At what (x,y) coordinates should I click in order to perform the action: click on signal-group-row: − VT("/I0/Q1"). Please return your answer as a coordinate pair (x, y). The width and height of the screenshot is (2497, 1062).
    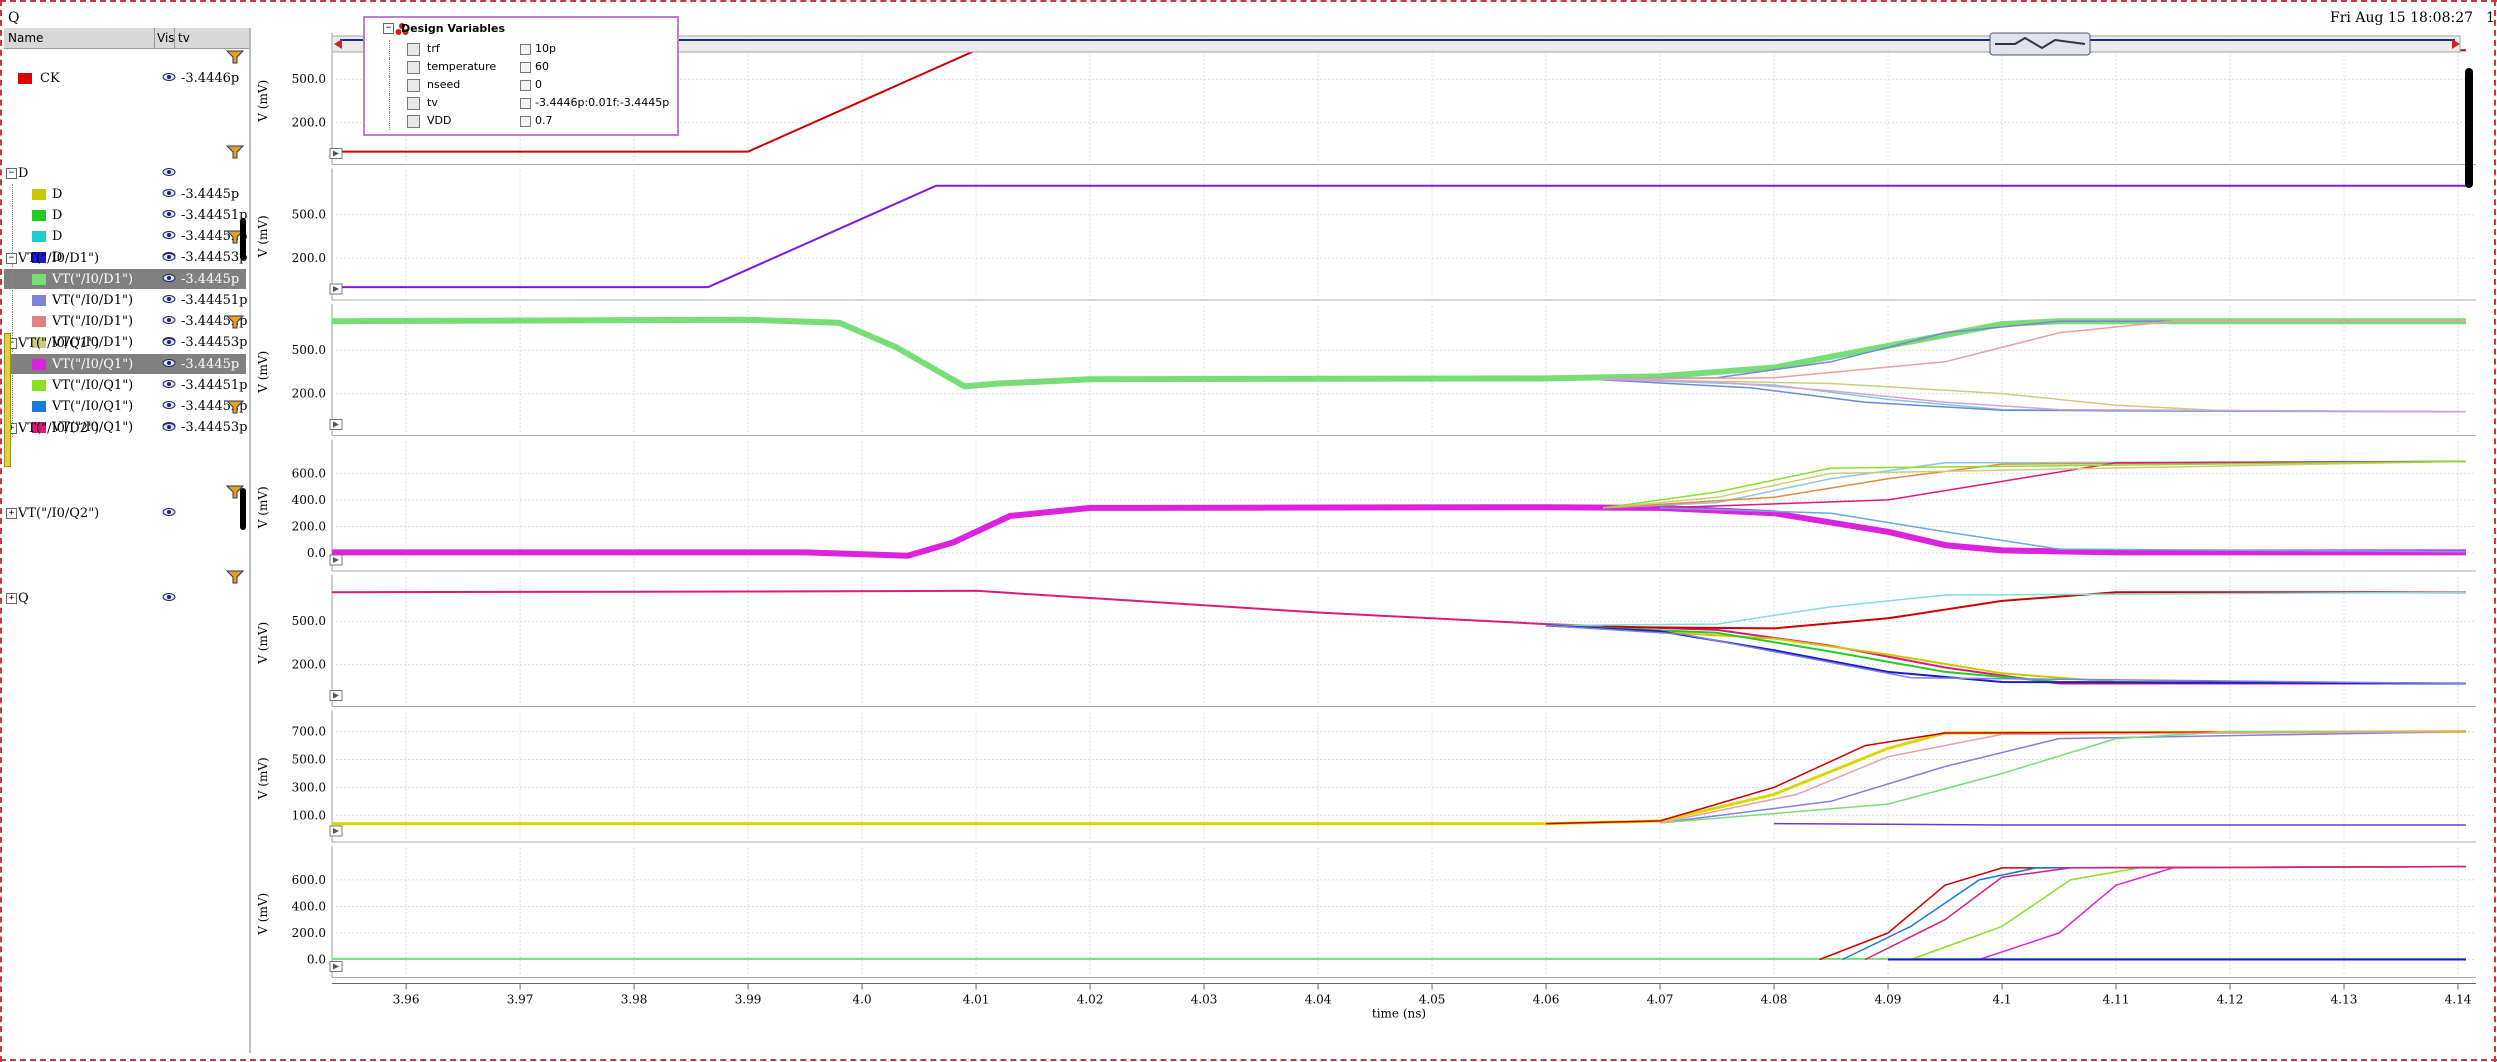
    Looking at the image, I should click on (125, 343).